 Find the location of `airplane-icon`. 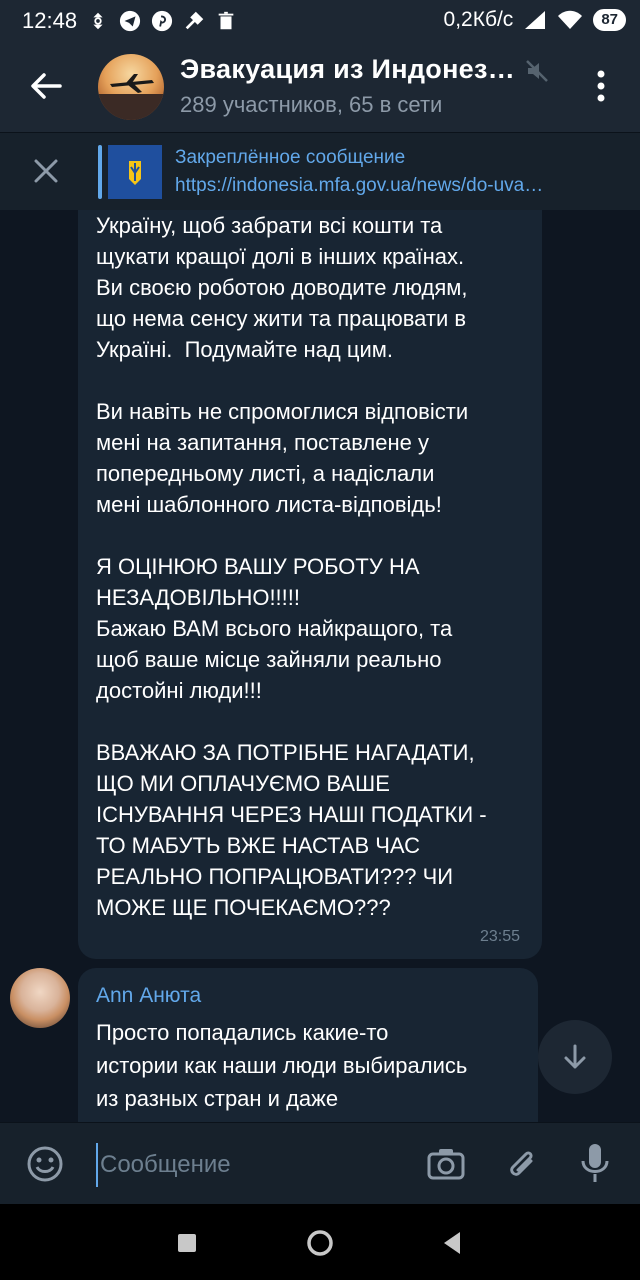

airplane-icon is located at coordinates (131, 97).